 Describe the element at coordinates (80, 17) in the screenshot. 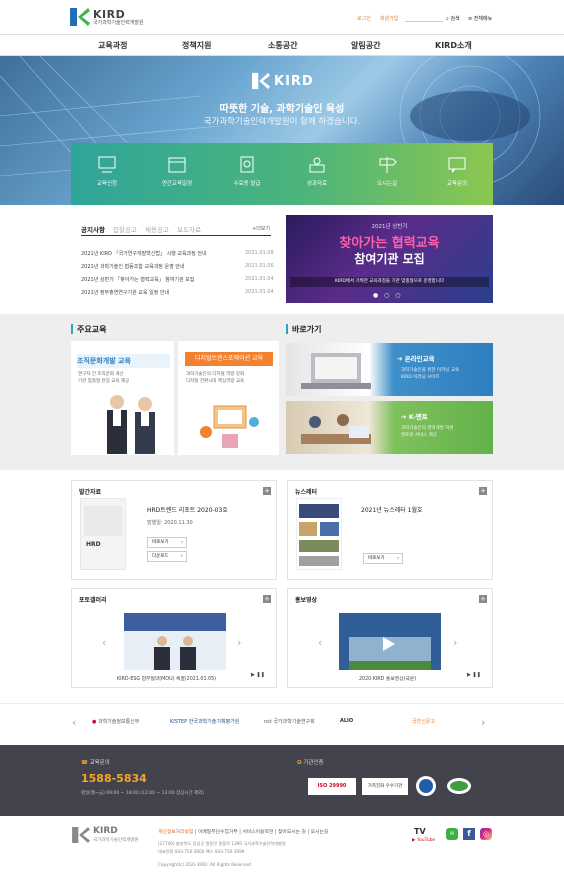

I see `kird-logo-icon` at that location.